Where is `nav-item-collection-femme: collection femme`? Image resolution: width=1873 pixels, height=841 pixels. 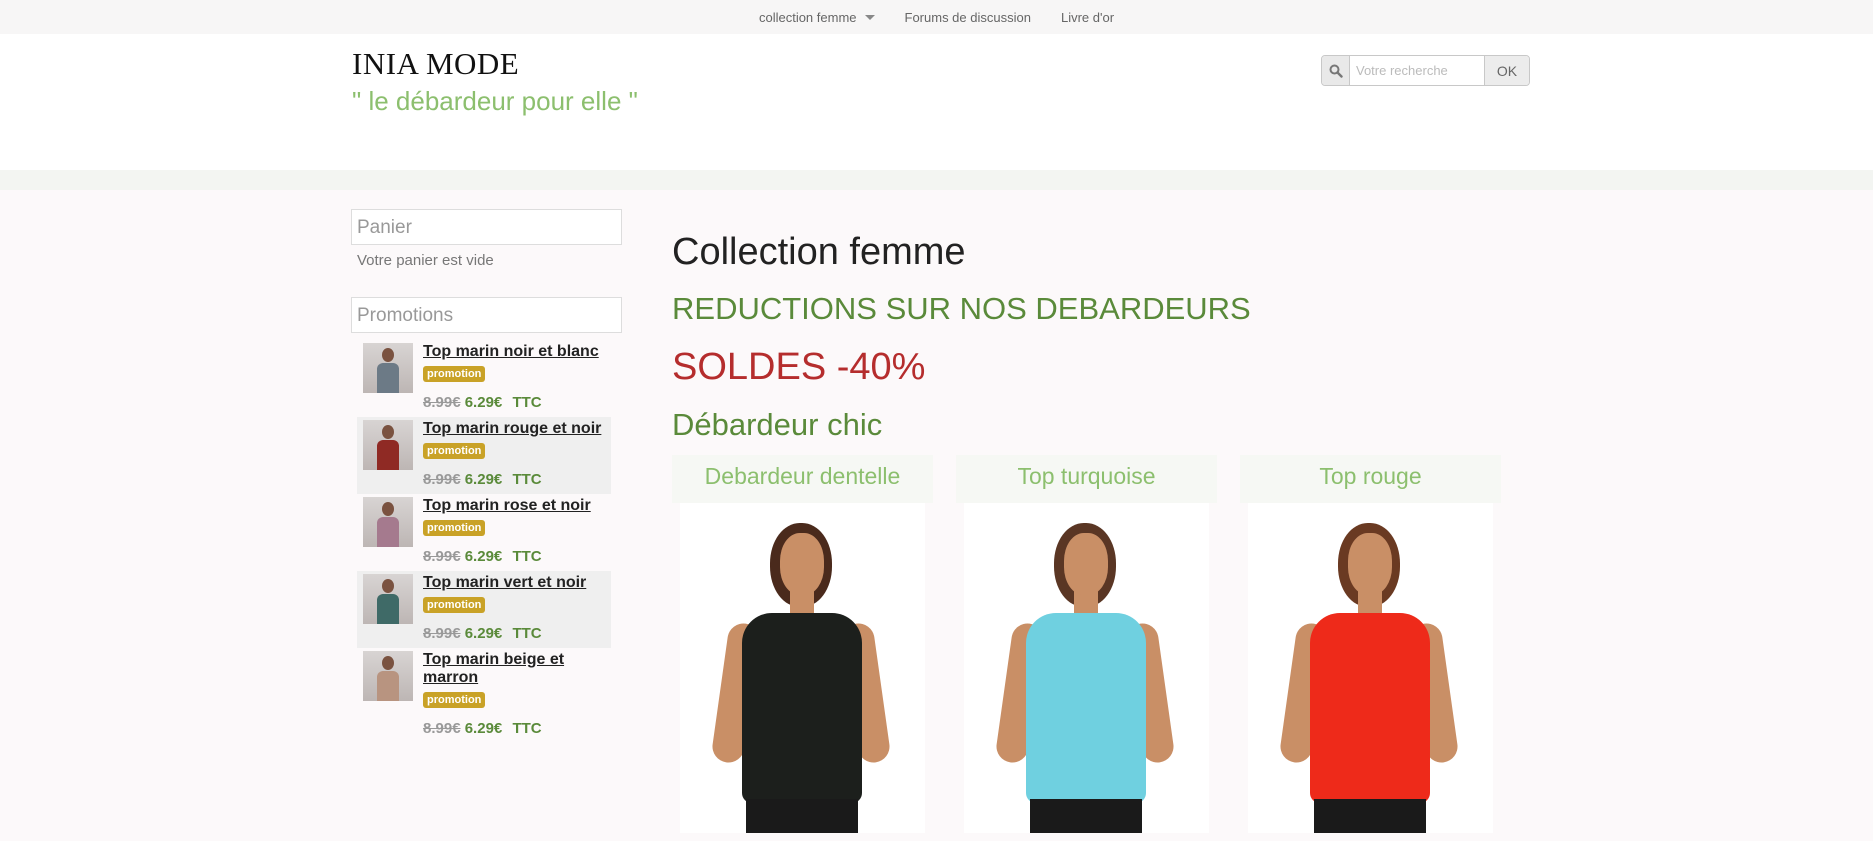
nav-item-collection-femme: collection femme is located at coordinates (817, 17).